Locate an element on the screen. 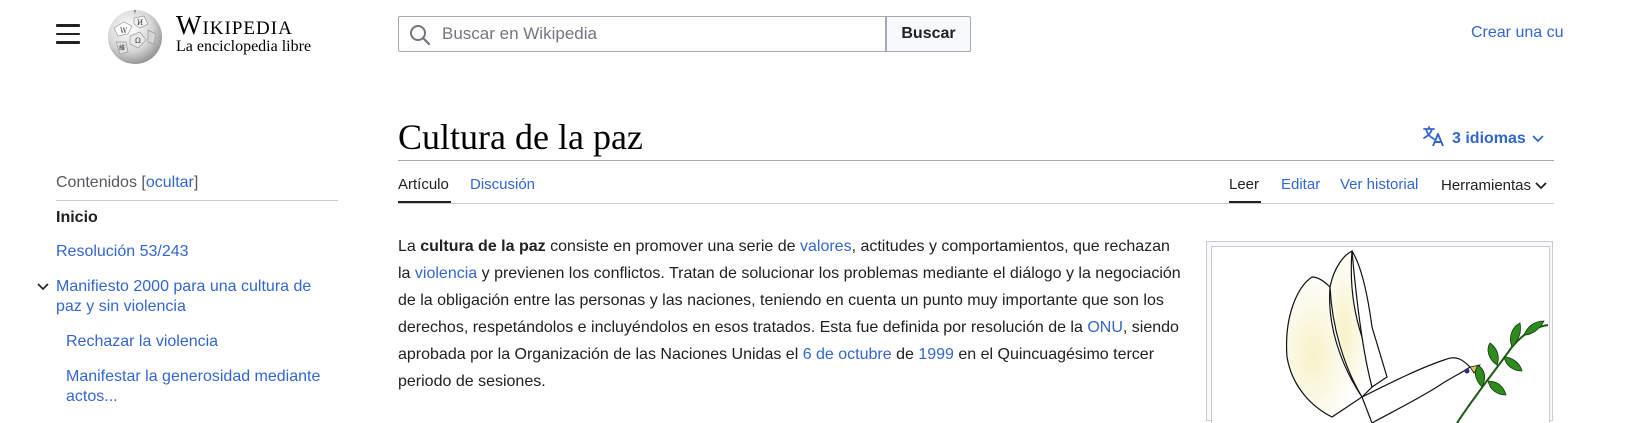 The width and height of the screenshot is (1628, 423). toc-heading: Contenidos [ocultar] is located at coordinates (127, 182).